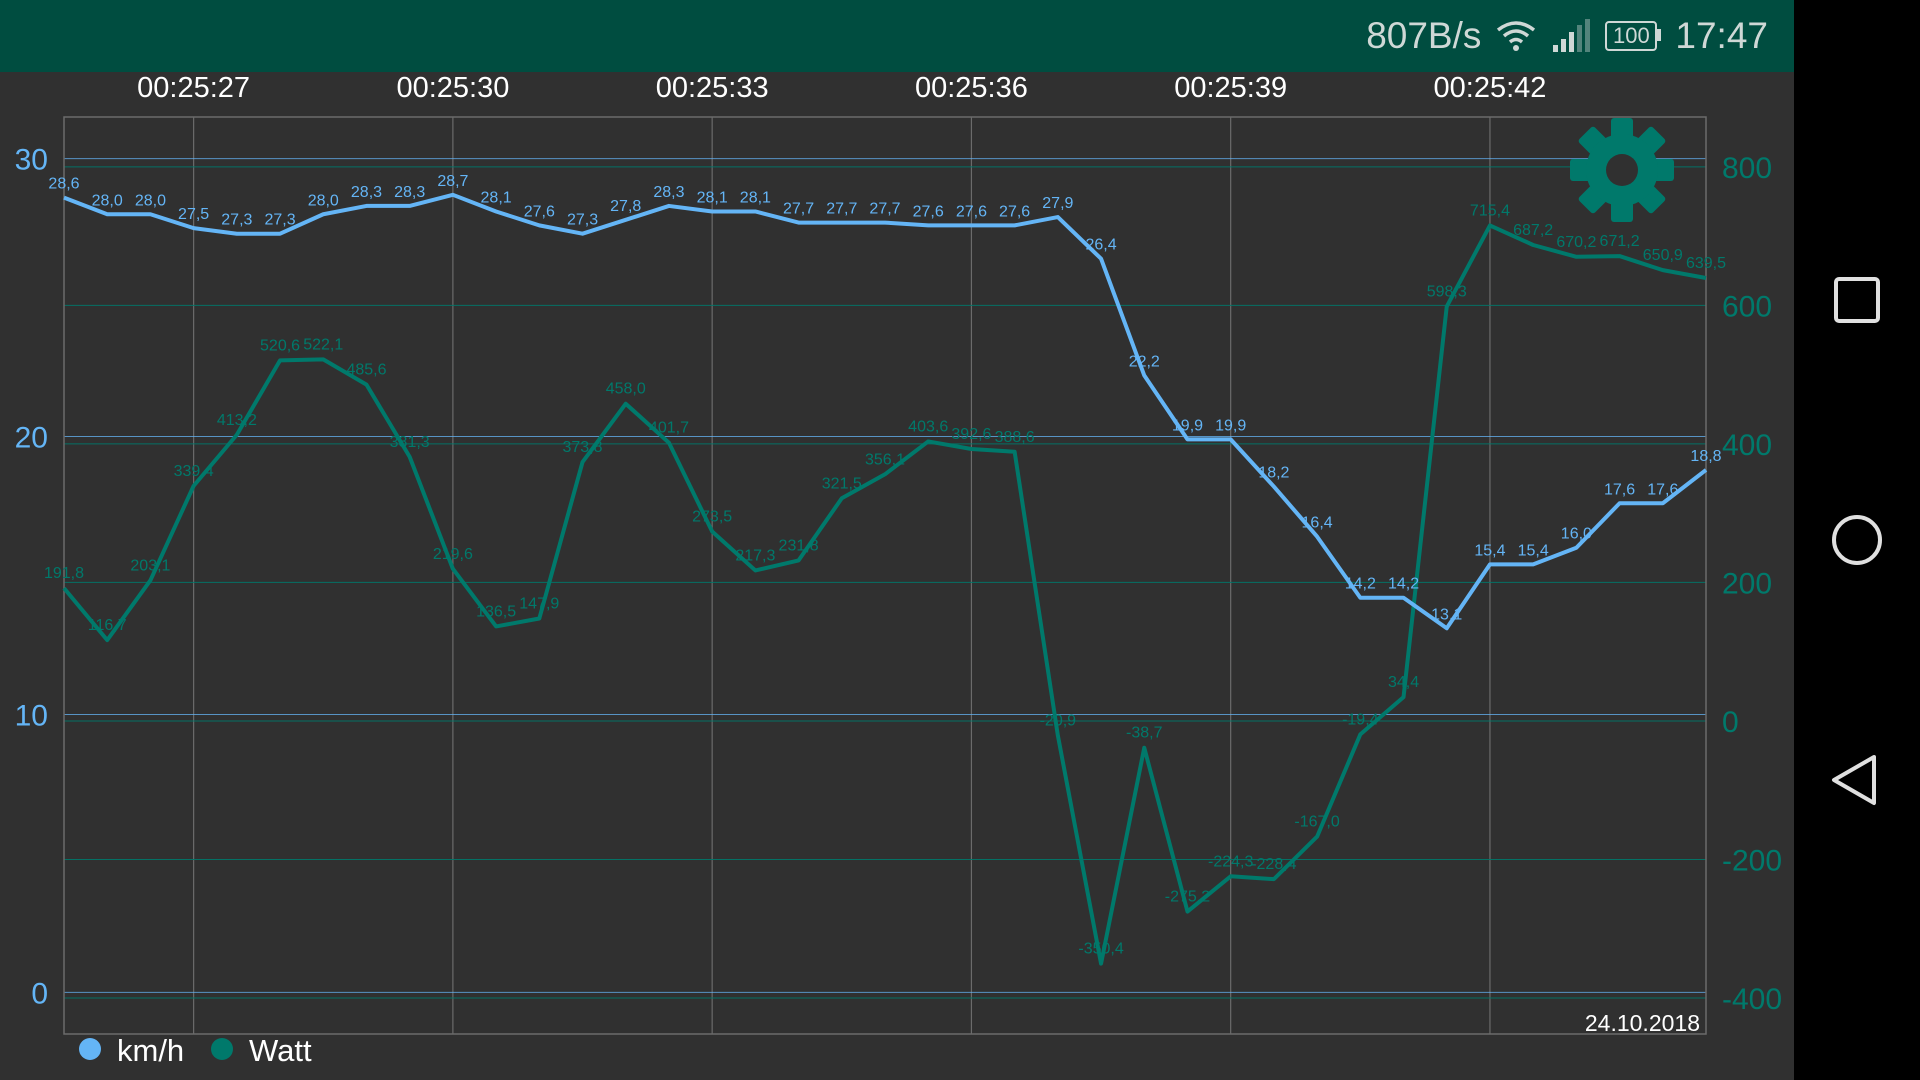 This screenshot has height=1080, width=1920. Describe the element at coordinates (1642, 1023) in the screenshot. I see `date-label: 24.10.2018` at that location.